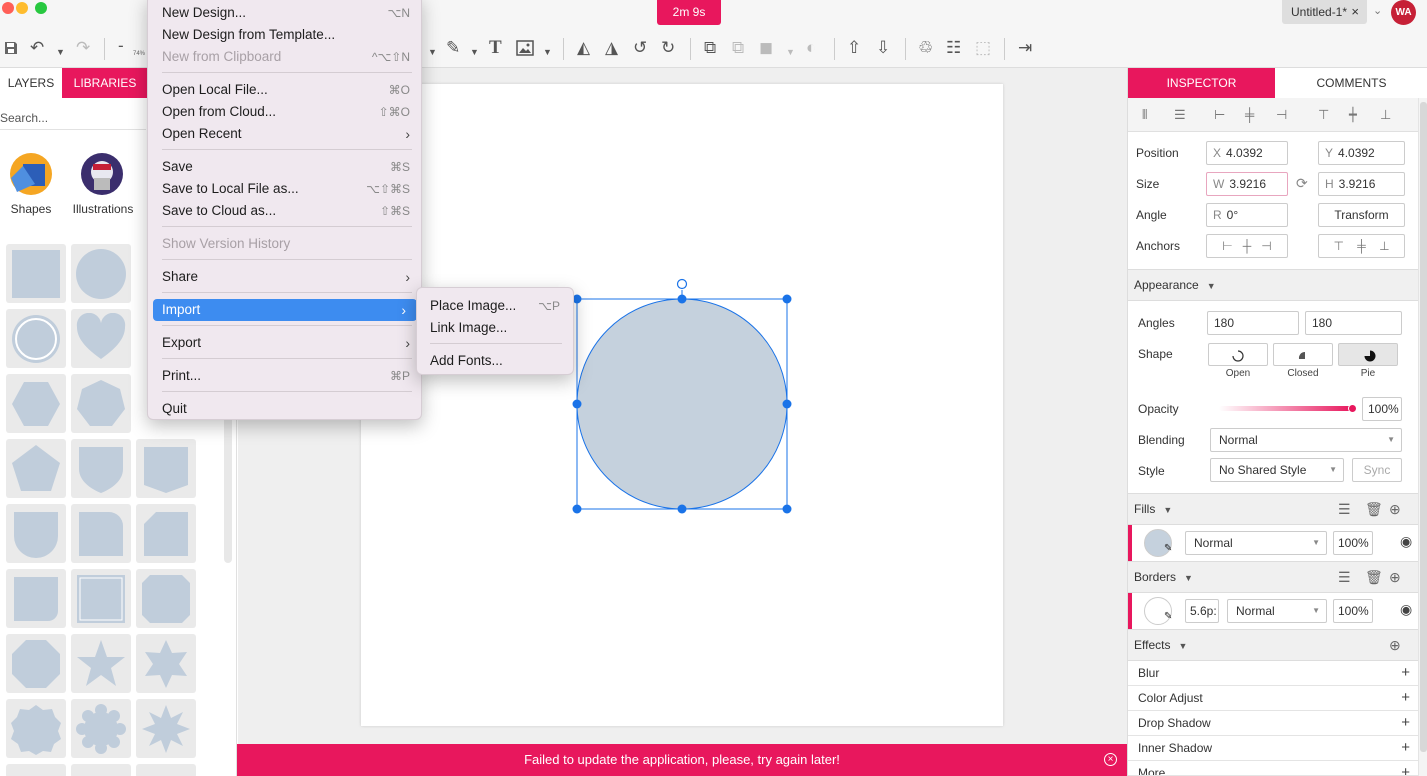 The image size is (1427, 776). Describe the element at coordinates (1144, 115) in the screenshot. I see `distribute-horizontal-icon: ⫴` at that location.